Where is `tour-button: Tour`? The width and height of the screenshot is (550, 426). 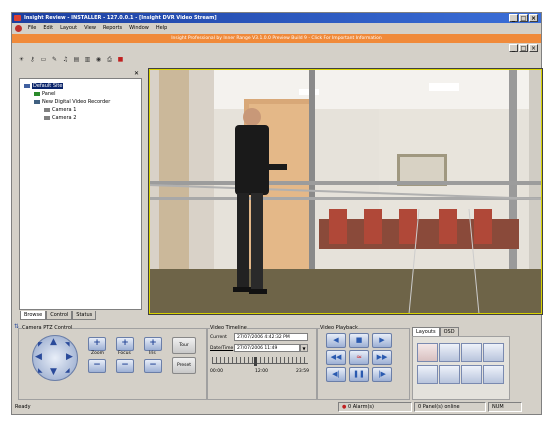 tour-button: Tour is located at coordinates (184, 345).